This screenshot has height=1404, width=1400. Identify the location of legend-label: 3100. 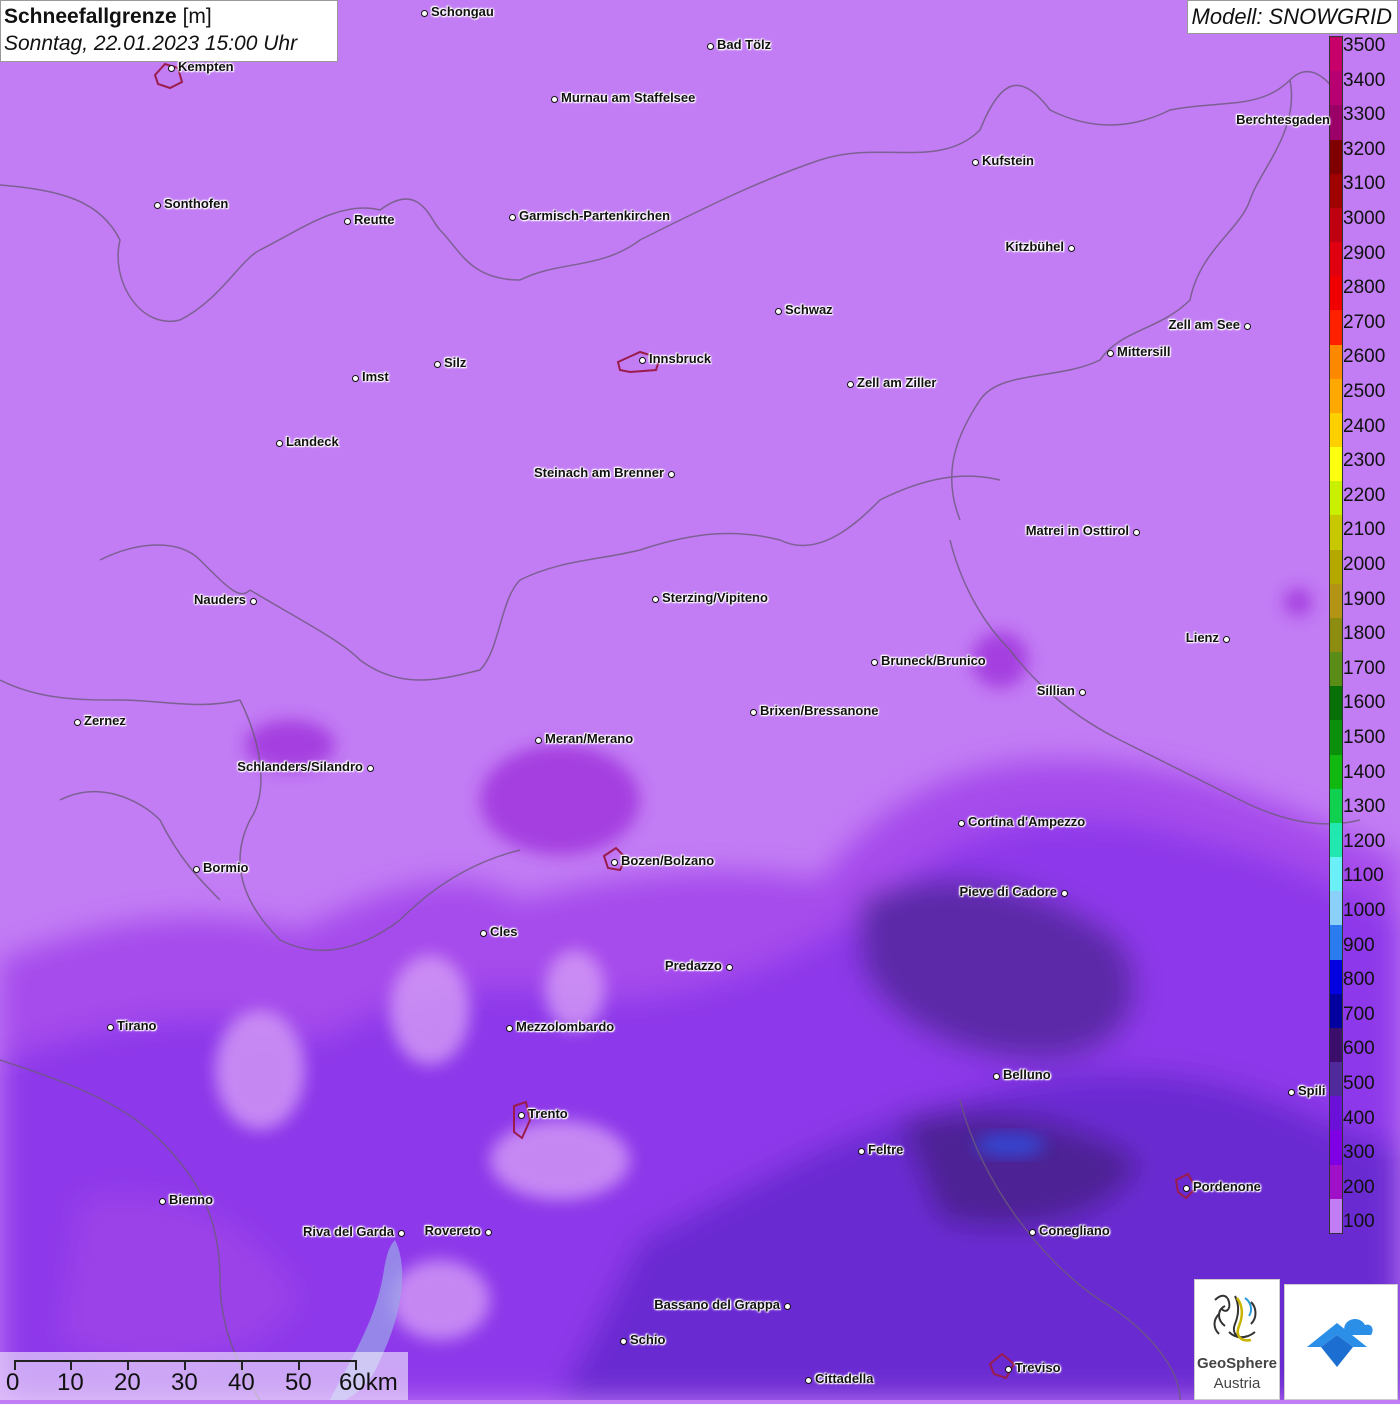
(1364, 184).